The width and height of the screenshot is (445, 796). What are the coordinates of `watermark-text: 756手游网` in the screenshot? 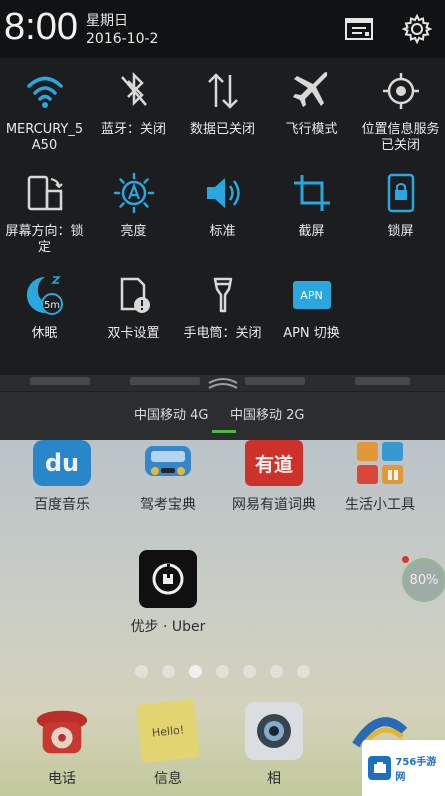 It's located at (416, 770).